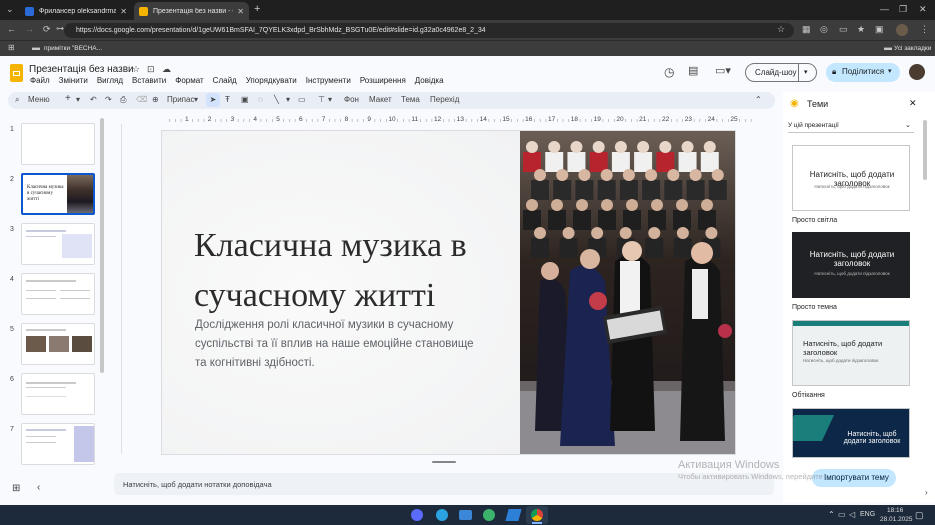  What do you see at coordinates (842, 514) in the screenshot?
I see `network-icon: ▭` at bounding box center [842, 514].